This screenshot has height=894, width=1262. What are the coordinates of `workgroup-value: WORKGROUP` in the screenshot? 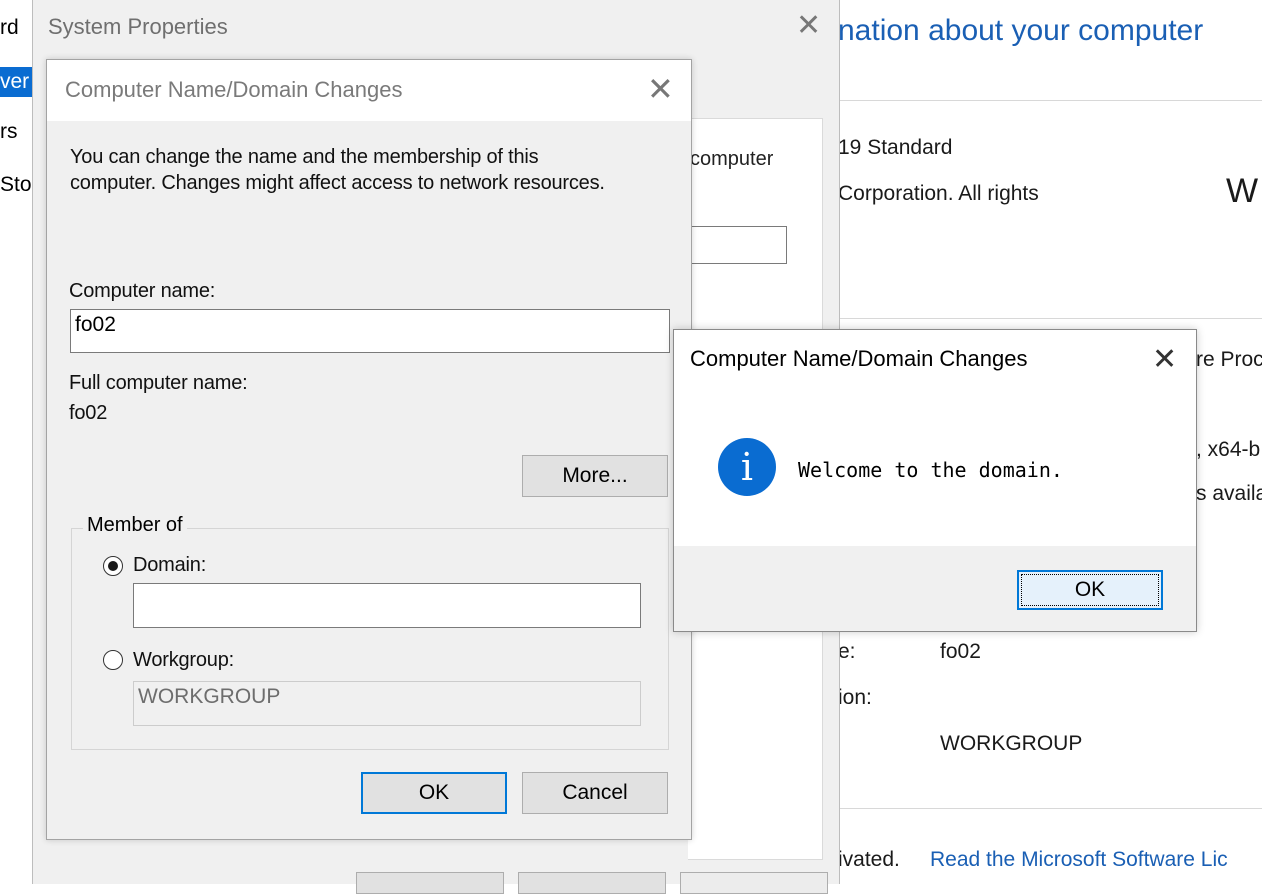 It's located at (1011, 743).